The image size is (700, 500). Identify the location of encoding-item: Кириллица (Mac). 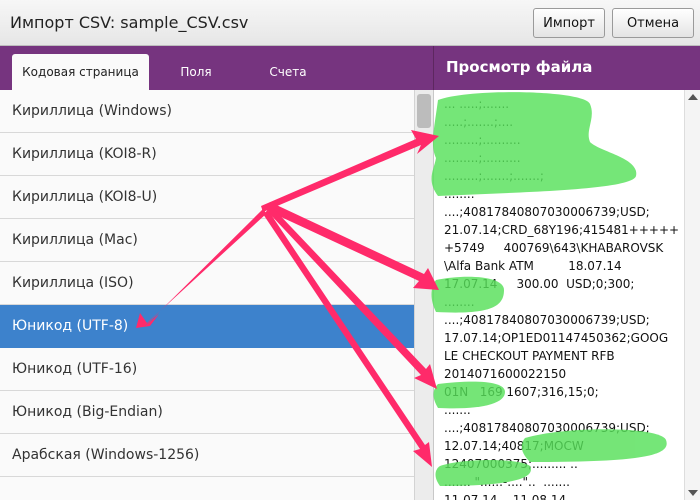
(207, 240).